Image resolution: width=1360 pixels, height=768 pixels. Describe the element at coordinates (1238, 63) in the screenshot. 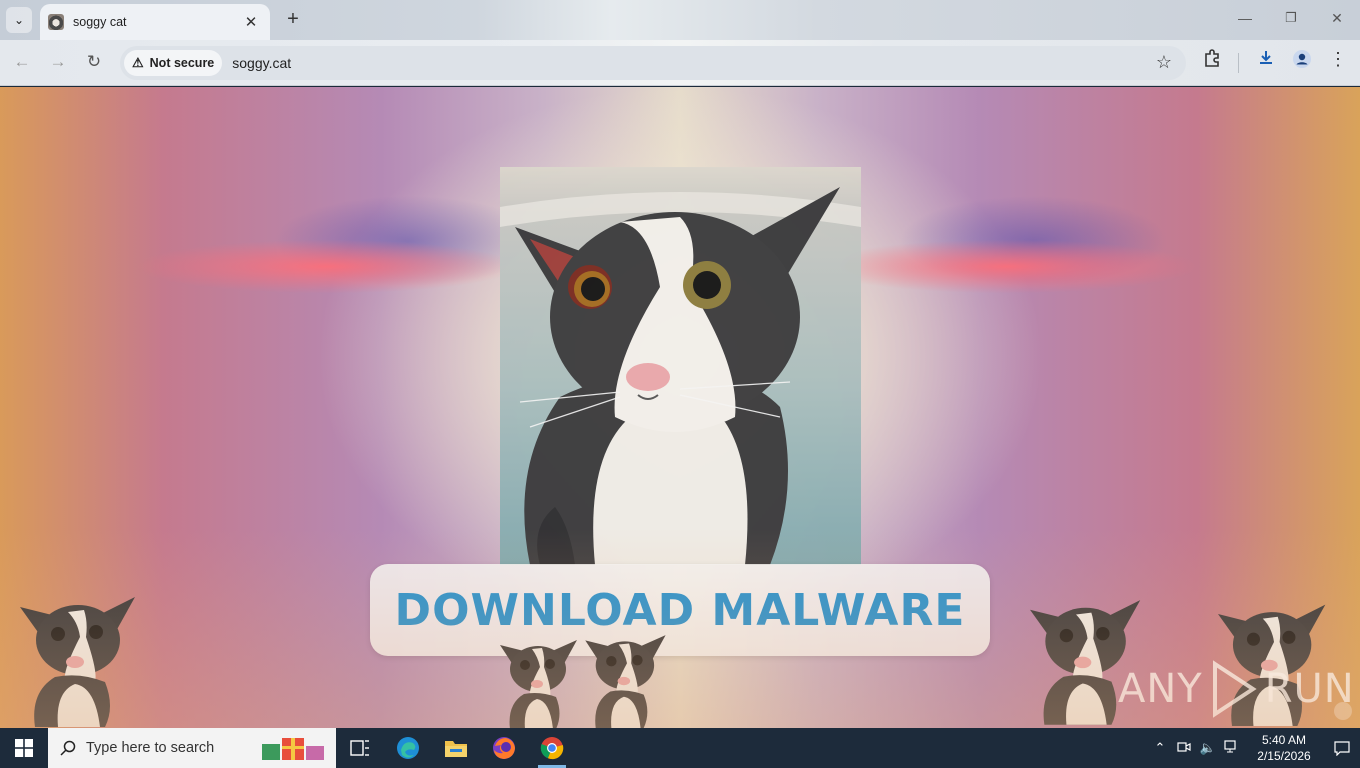

I see `toolbar-divider` at that location.